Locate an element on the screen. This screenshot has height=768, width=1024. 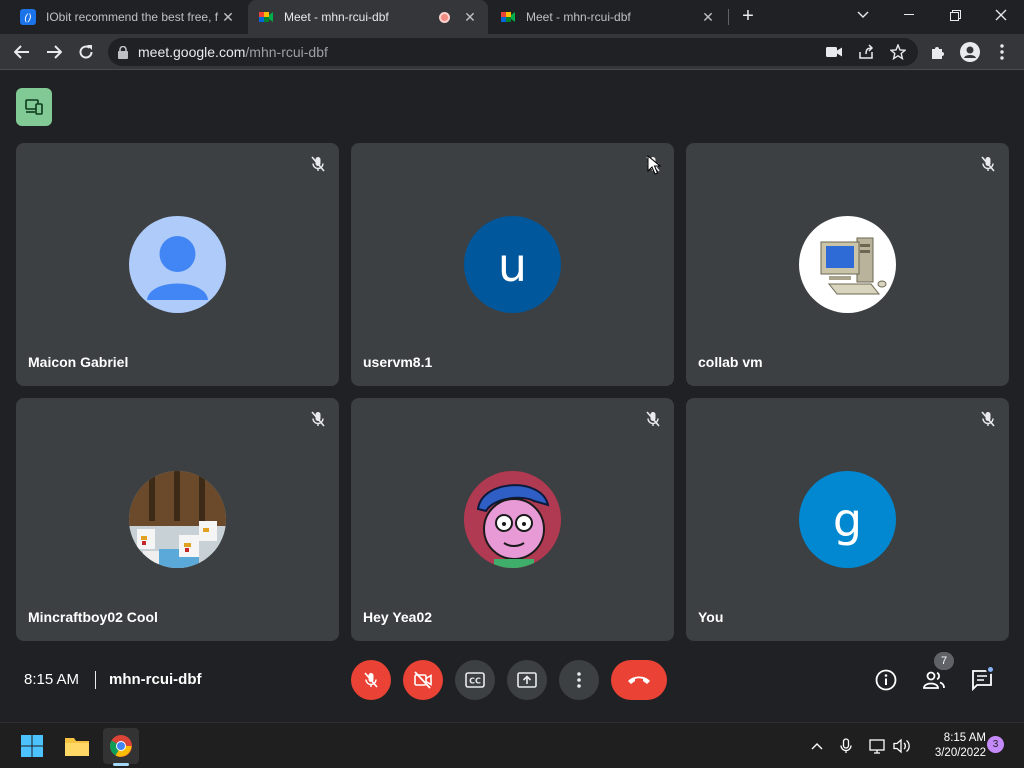
arrow-left-icon is located at coordinates (21, 52).